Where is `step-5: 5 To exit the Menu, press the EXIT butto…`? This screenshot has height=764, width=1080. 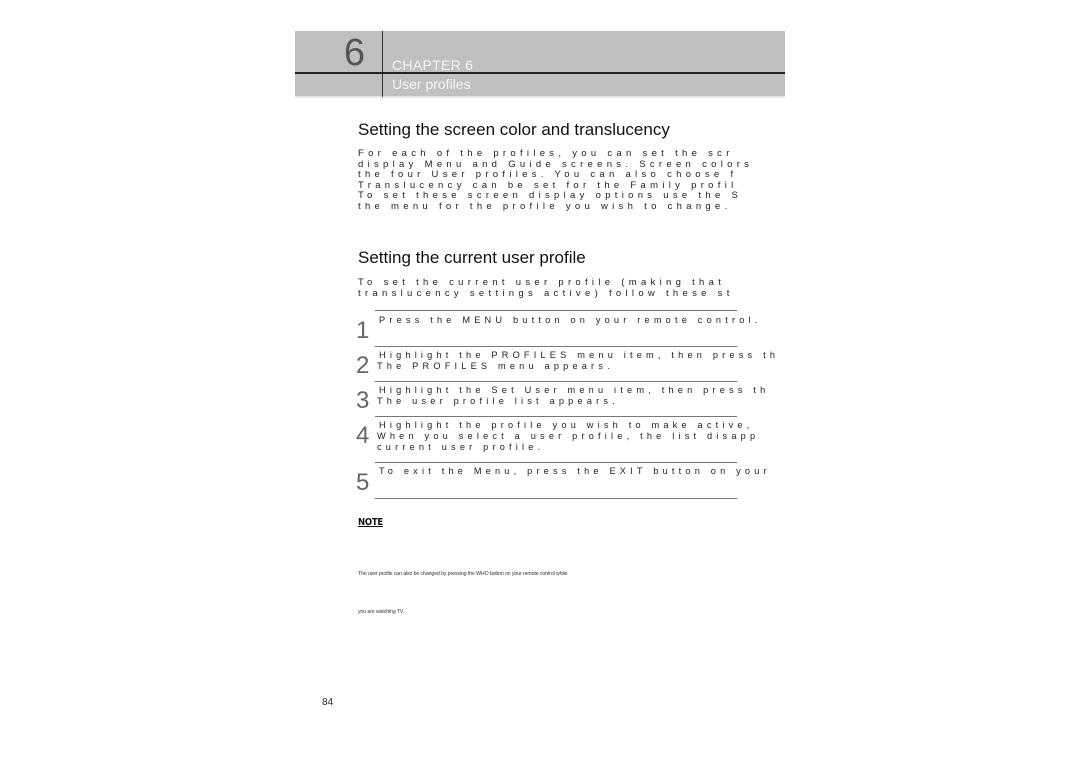
step-5: 5 To exit the Menu, press the EXIT butto… is located at coordinates (570, 481).